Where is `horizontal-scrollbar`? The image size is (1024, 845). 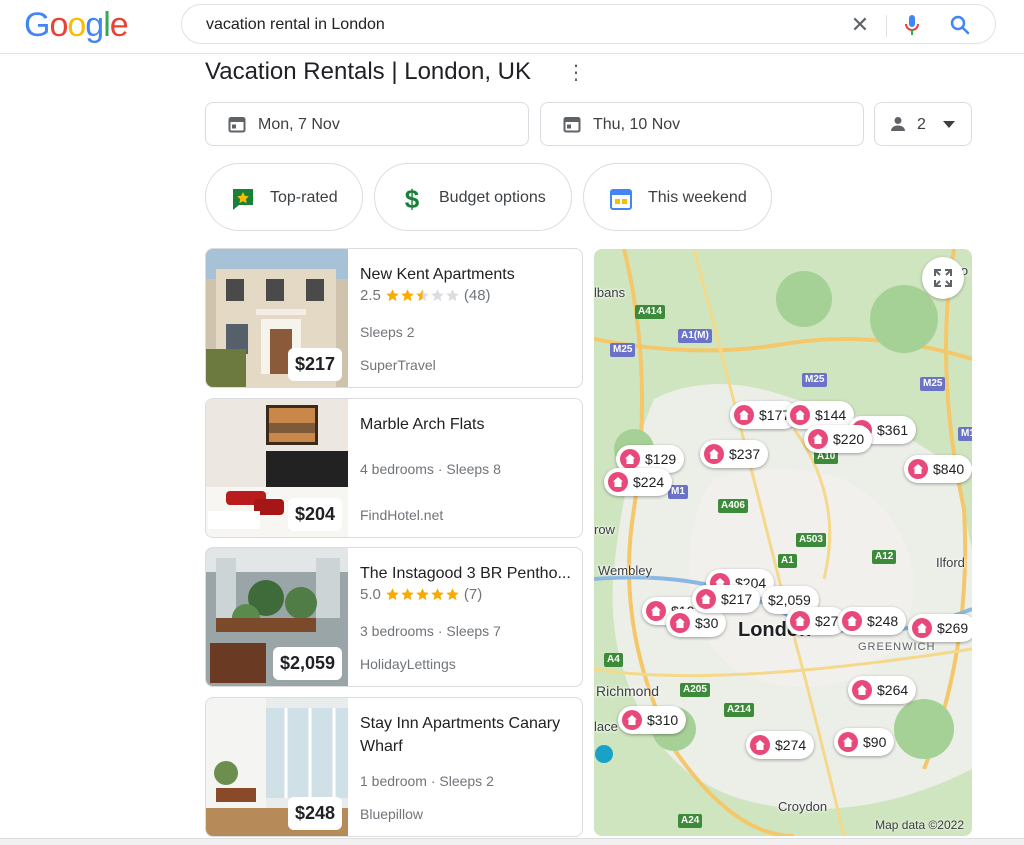
horizontal-scrollbar is located at coordinates (512, 841).